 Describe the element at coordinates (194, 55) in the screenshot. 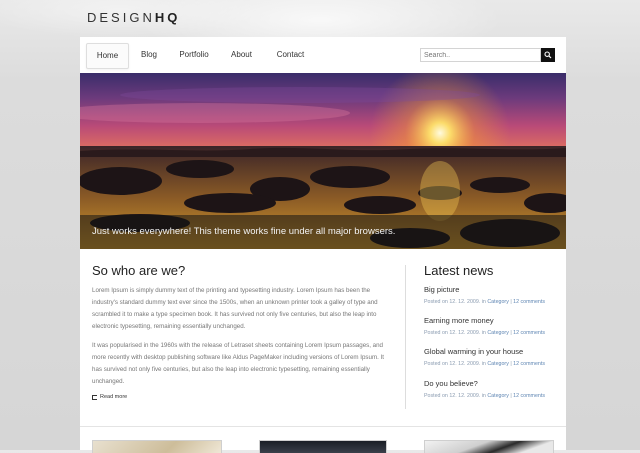

I see `nav-portfolio: Portfolio` at that location.